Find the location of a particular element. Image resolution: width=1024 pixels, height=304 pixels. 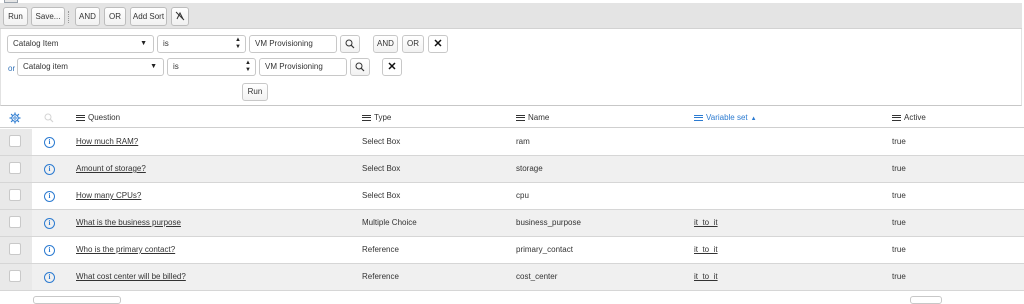

or-condition-label: or is located at coordinates (12, 68).